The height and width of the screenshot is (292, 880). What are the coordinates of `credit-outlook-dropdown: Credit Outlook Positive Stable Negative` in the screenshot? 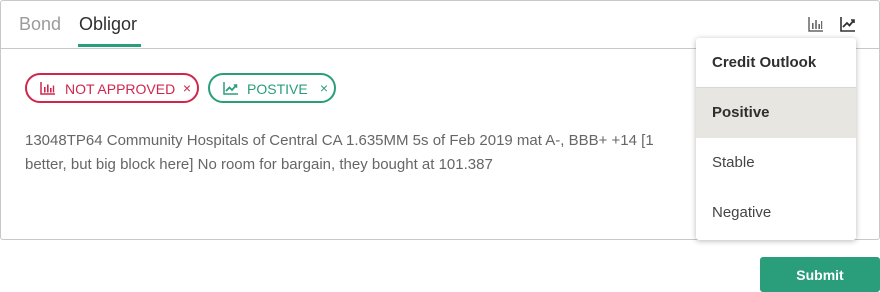 It's located at (776, 139).